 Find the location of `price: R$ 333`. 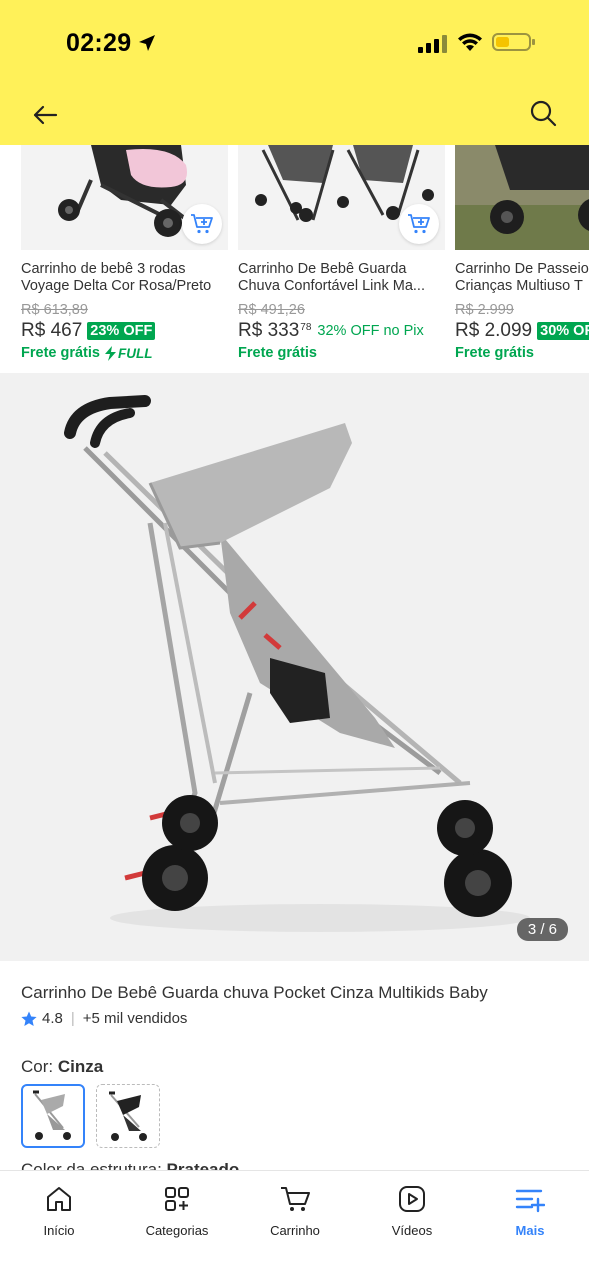

price: R$ 333 is located at coordinates (269, 330).